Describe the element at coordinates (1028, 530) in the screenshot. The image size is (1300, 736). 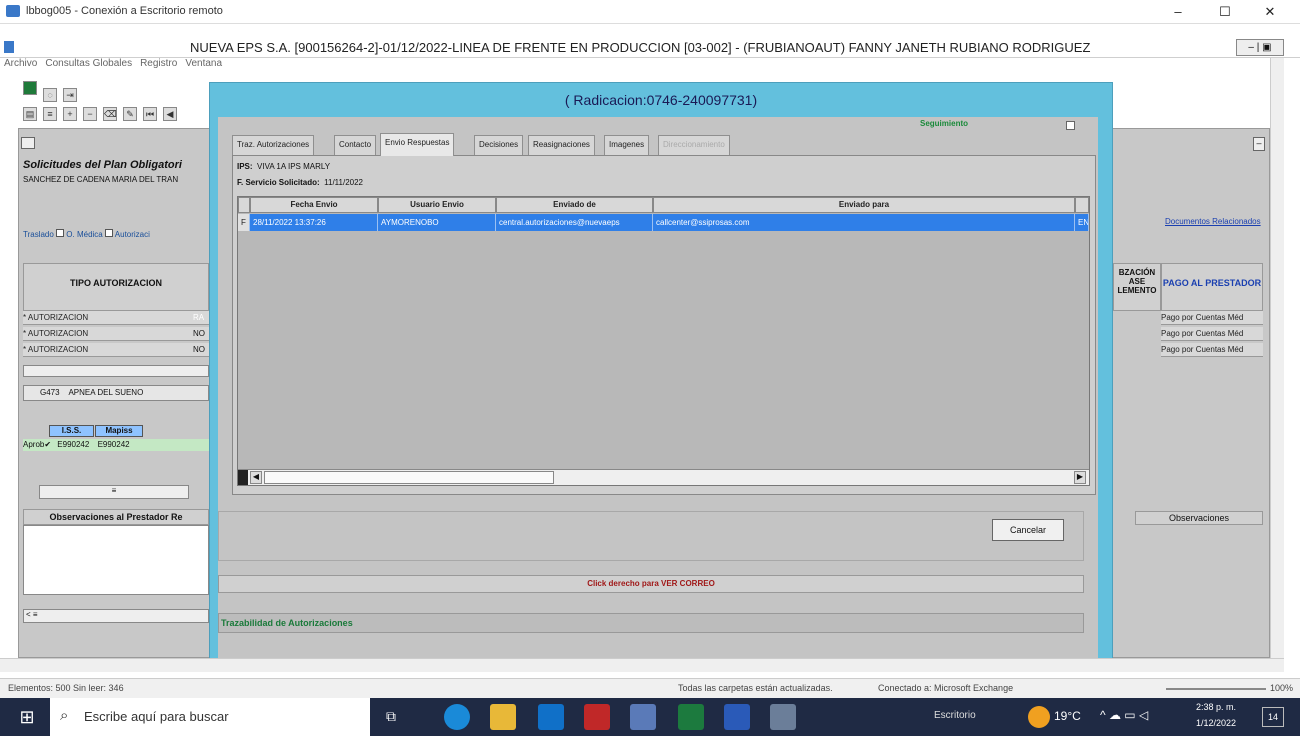
I see `cancel-button: Cancelar` at that location.